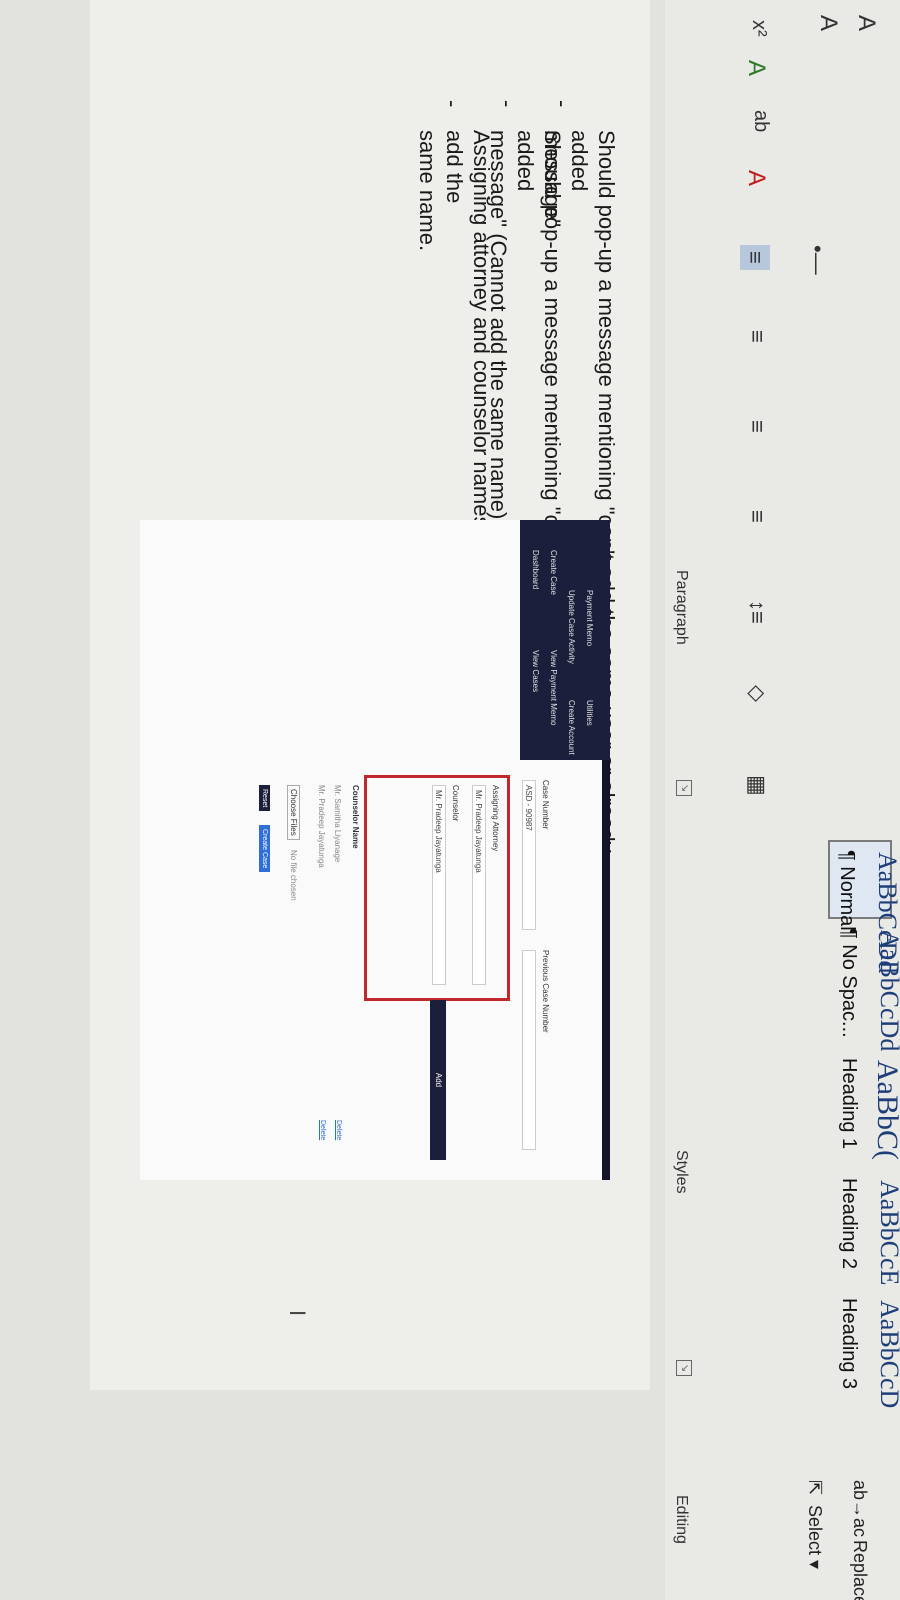 The height and width of the screenshot is (1600, 900). Describe the element at coordinates (545, 805) in the screenshot. I see `case-number-label: Case Number` at that location.